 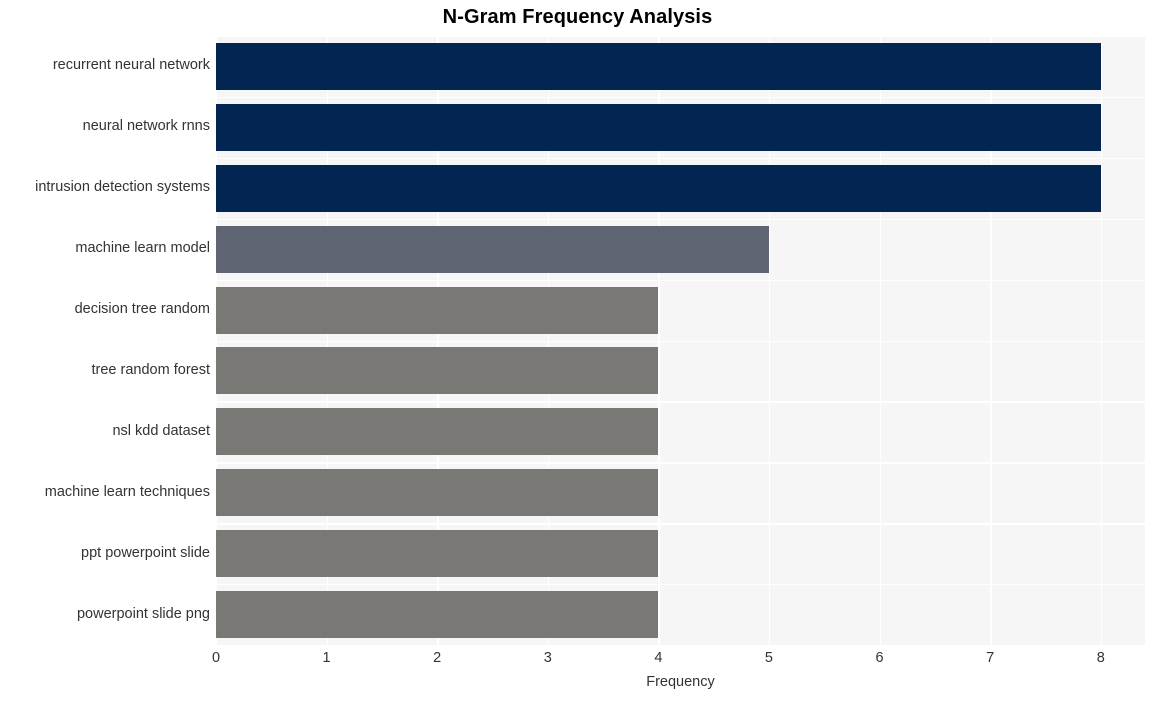 I want to click on x-tick-label: 7, so click(x=990, y=658).